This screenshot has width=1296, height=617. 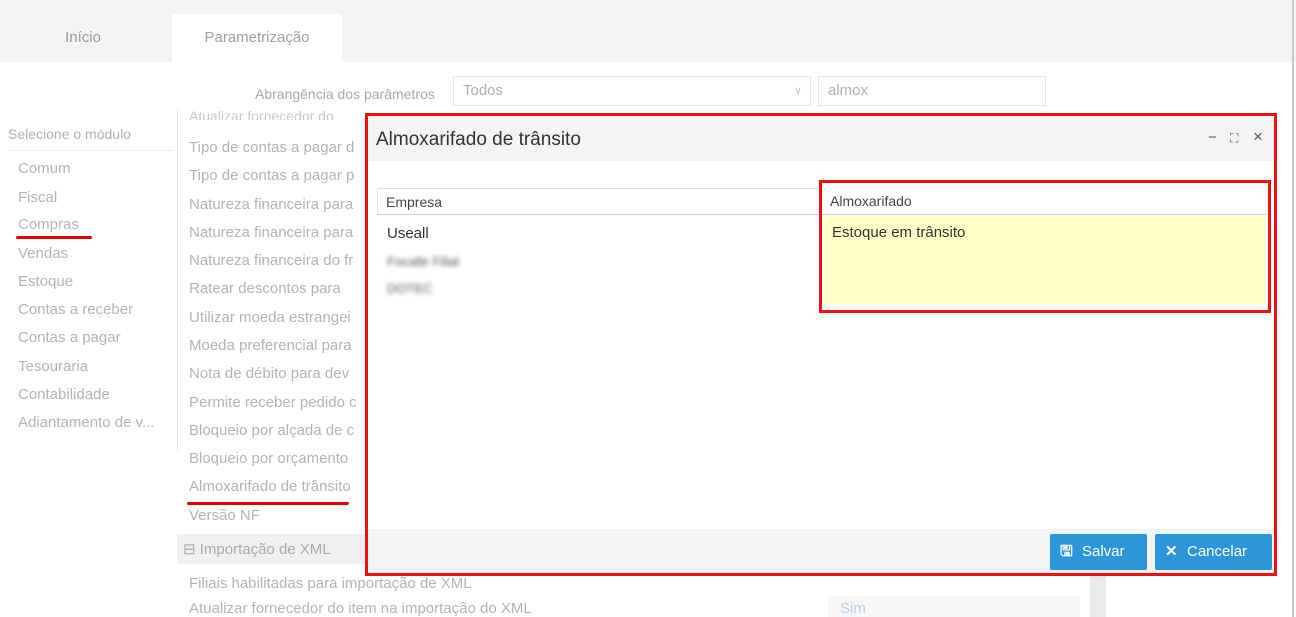 What do you see at coordinates (853, 608) in the screenshot?
I see `param-value-sim: Sim` at bounding box center [853, 608].